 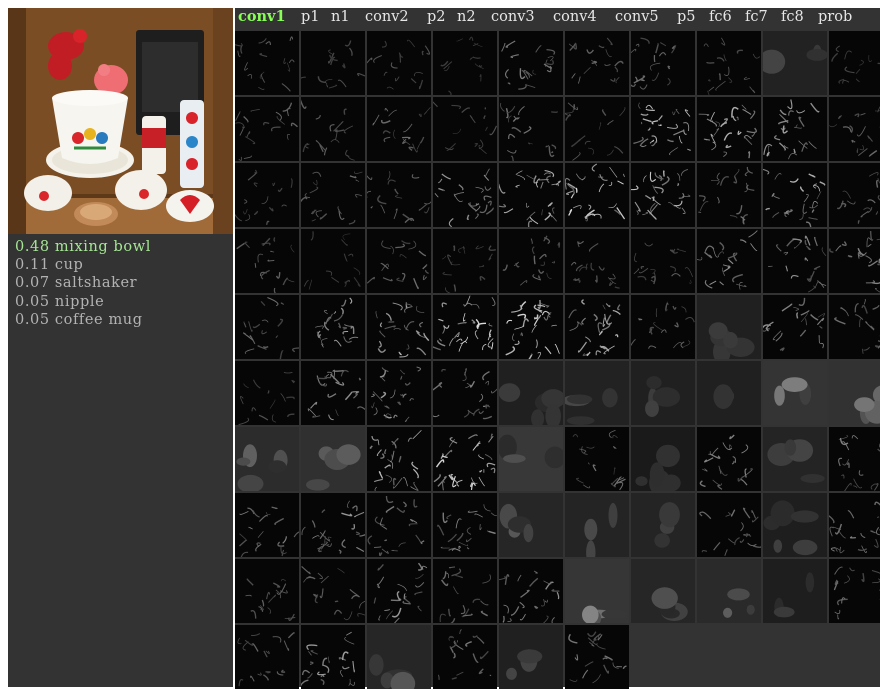 I want to click on tab-conv1: conv1, so click(x=262, y=17).